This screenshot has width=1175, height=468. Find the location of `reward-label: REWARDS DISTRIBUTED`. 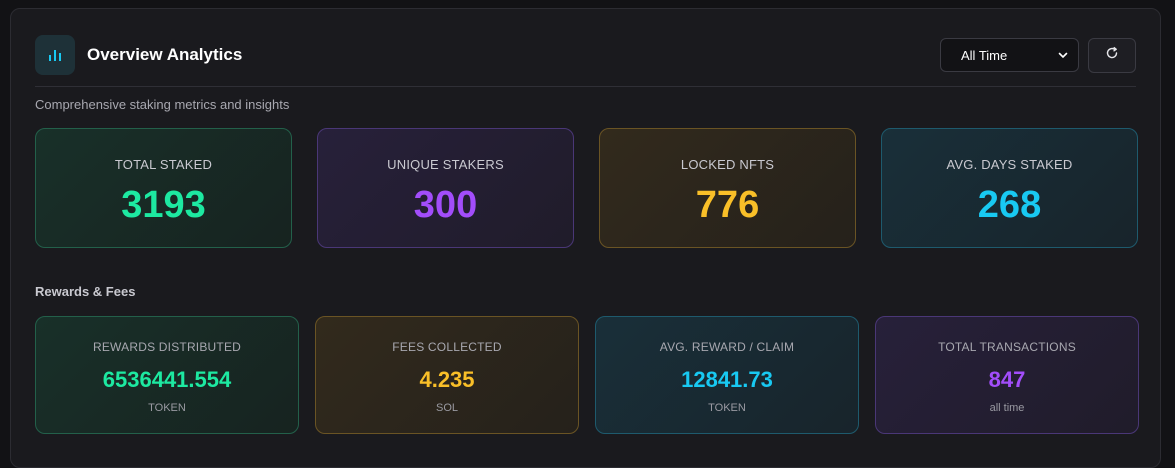

reward-label: REWARDS DISTRIBUTED is located at coordinates (167, 347).